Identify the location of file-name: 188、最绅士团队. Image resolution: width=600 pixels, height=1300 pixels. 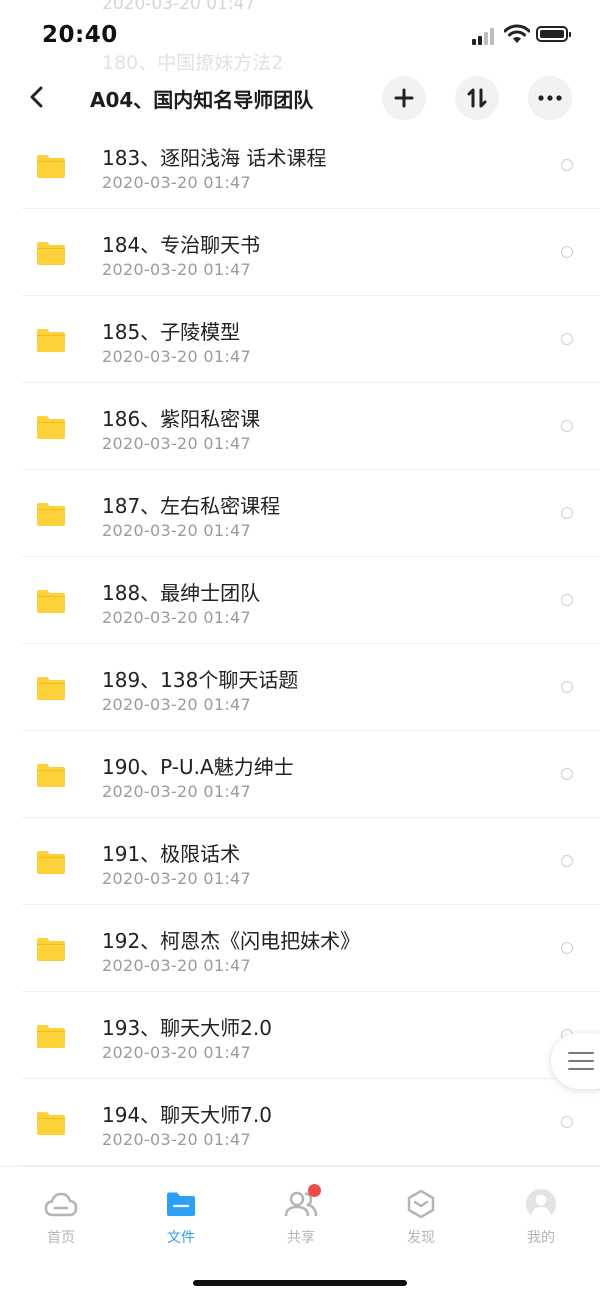
(181, 593).